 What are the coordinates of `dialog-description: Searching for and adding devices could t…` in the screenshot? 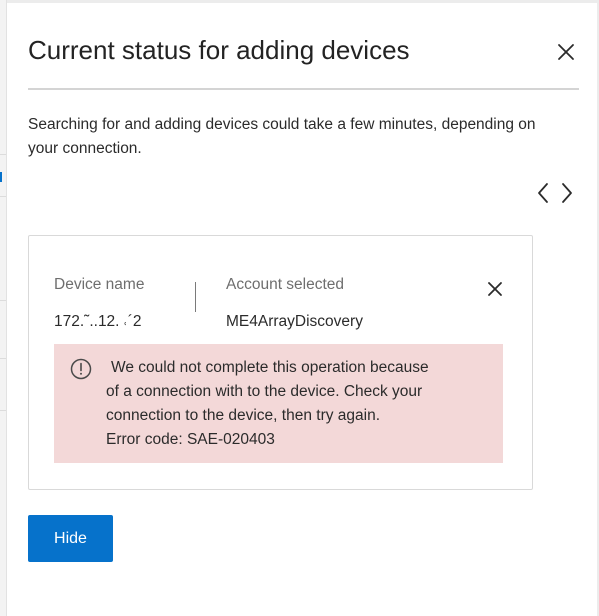 It's located at (282, 136).